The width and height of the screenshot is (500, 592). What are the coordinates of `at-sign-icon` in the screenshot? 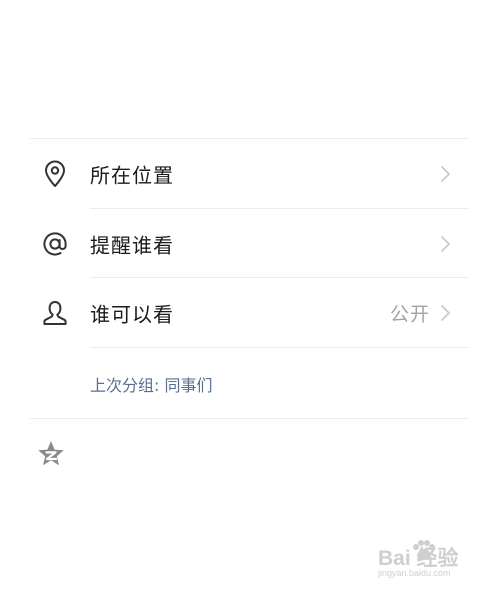 It's located at (55, 244).